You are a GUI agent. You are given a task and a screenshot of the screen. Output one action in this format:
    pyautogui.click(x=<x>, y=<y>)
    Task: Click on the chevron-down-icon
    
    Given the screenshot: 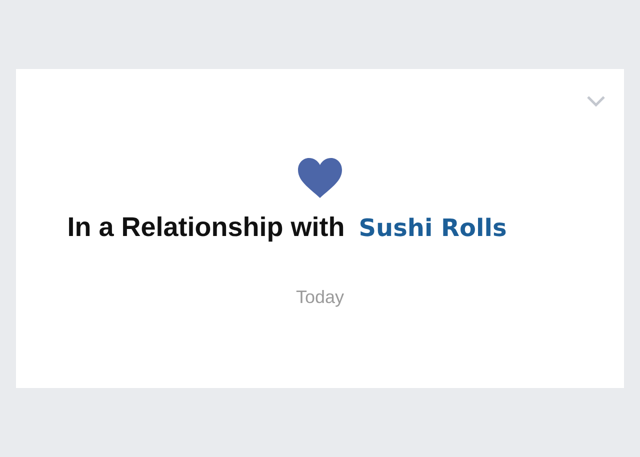 What is the action you would take?
    pyautogui.click(x=596, y=101)
    